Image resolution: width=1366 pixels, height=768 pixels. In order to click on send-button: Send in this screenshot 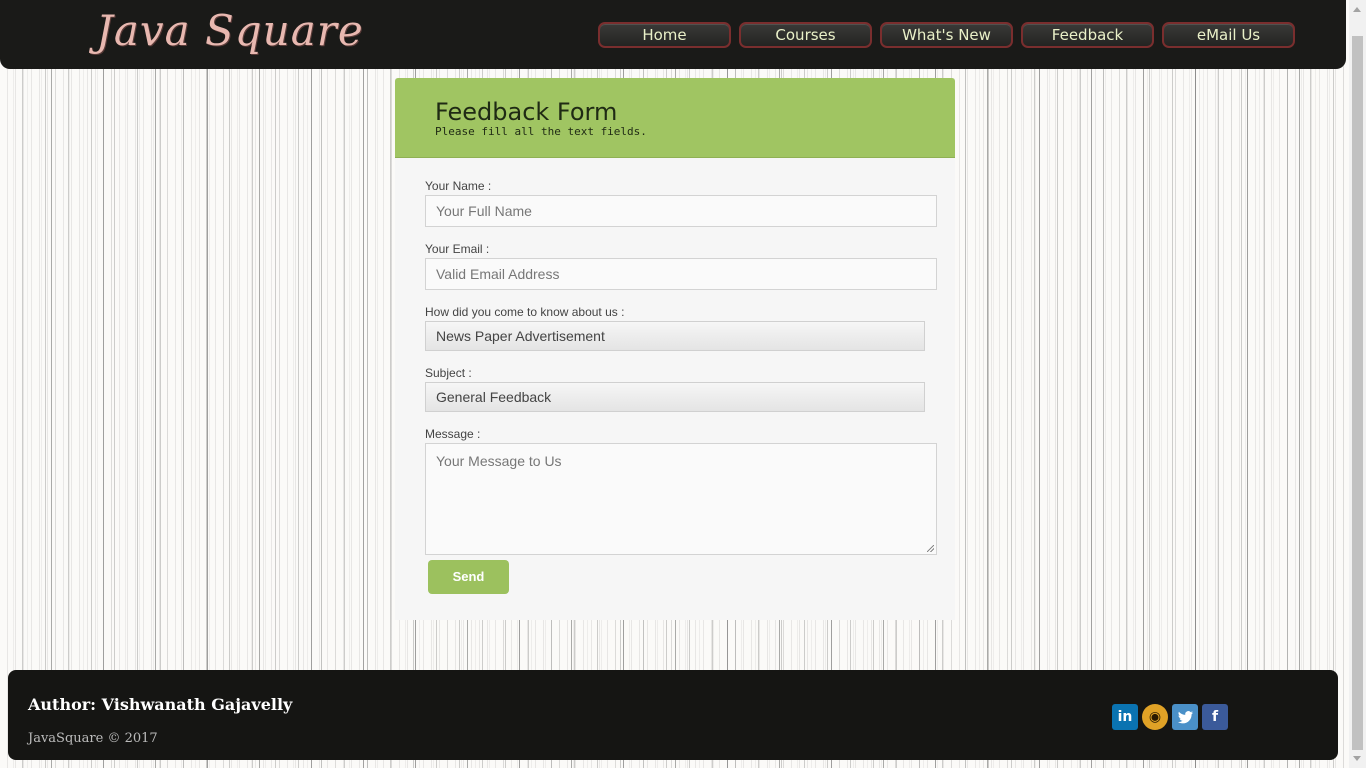, I will do `click(468, 577)`.